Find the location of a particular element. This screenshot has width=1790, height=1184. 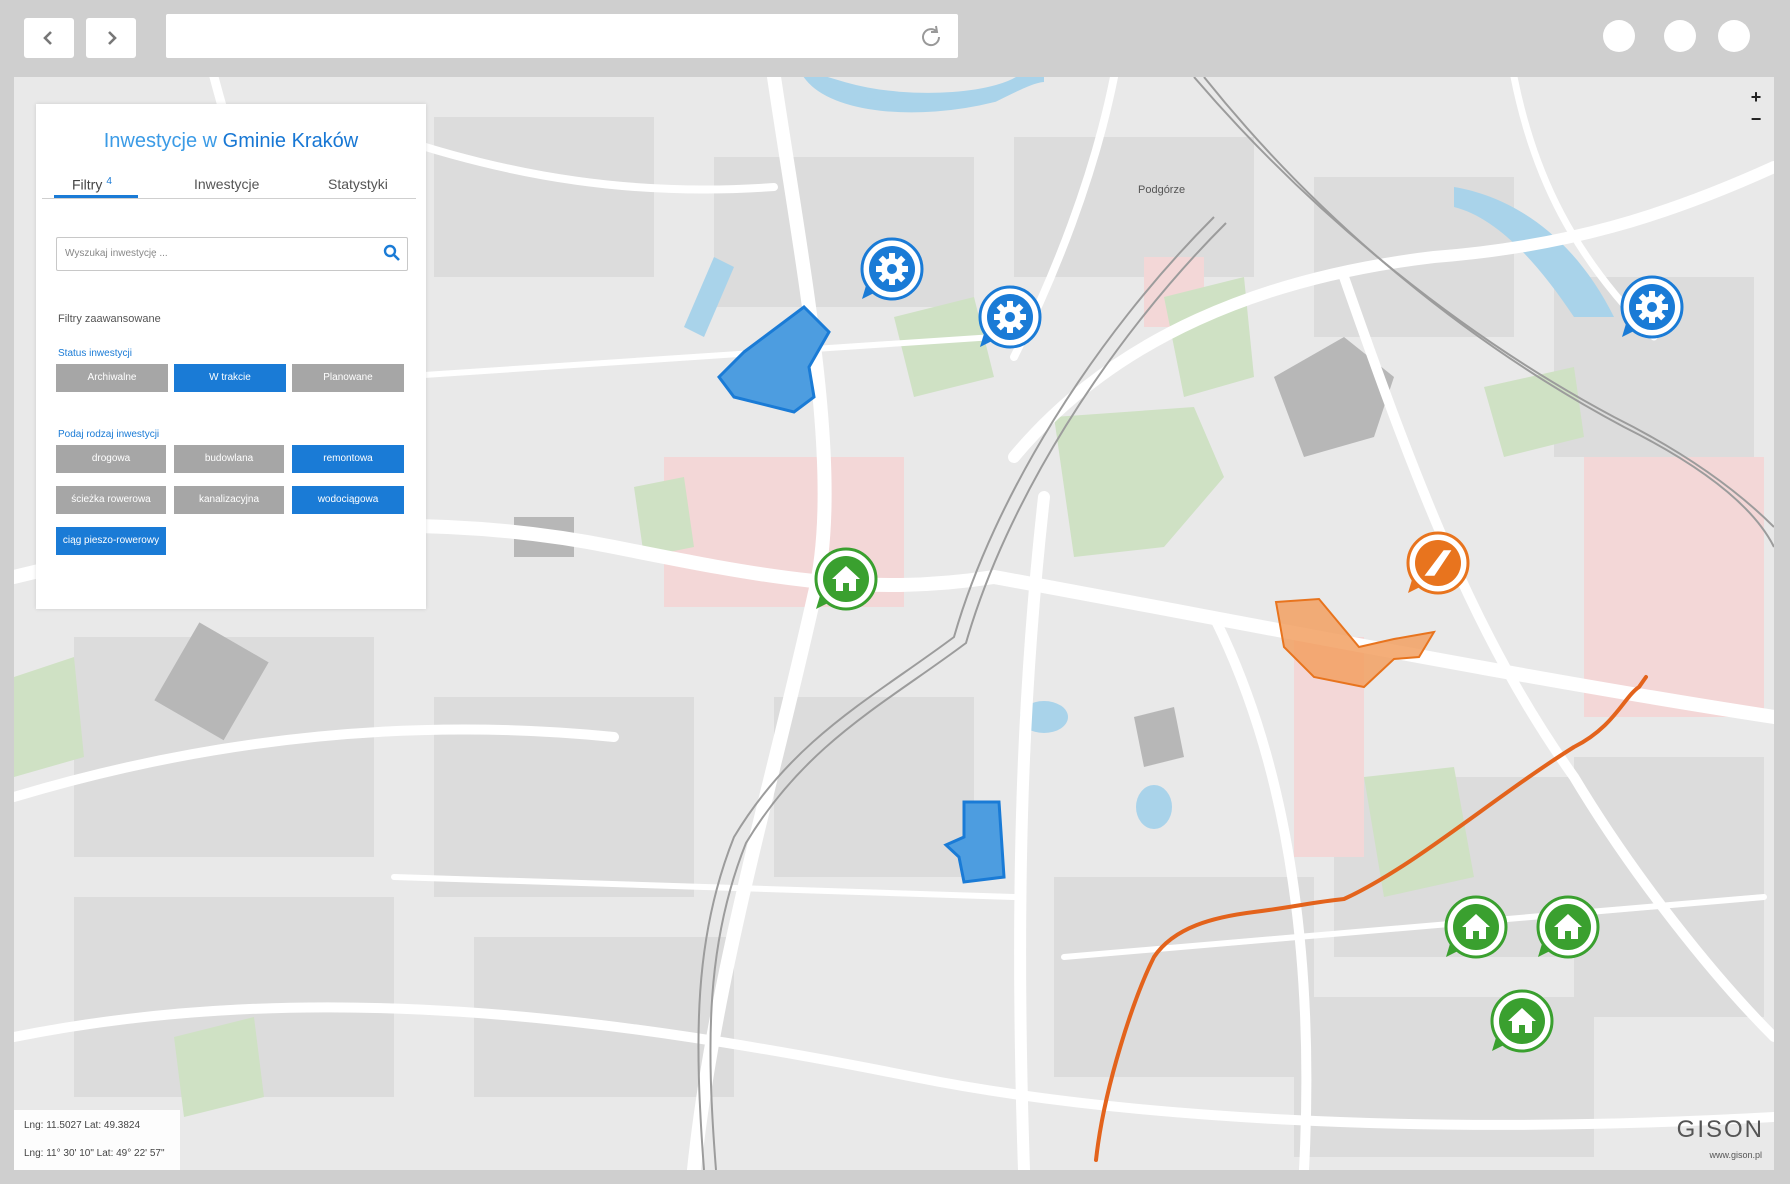

tab-statystyki: Statystyki is located at coordinates (358, 184).